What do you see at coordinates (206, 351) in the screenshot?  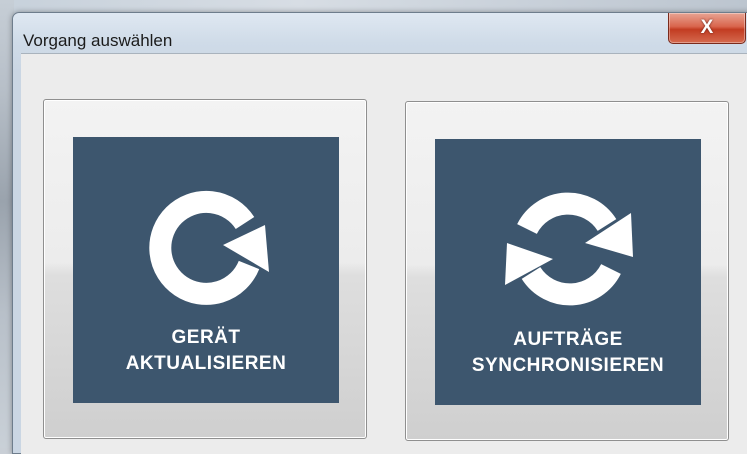 I see `update-device-label: GERÄT AKTUALISIEREN` at bounding box center [206, 351].